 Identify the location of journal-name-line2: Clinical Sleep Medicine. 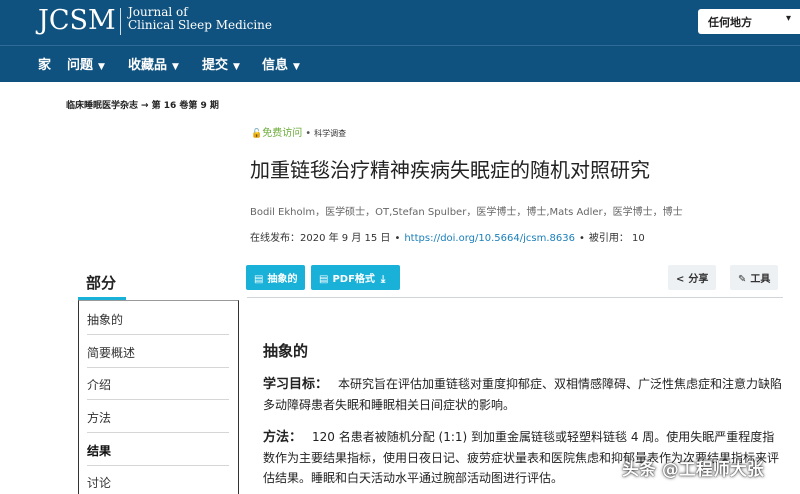
(200, 25).